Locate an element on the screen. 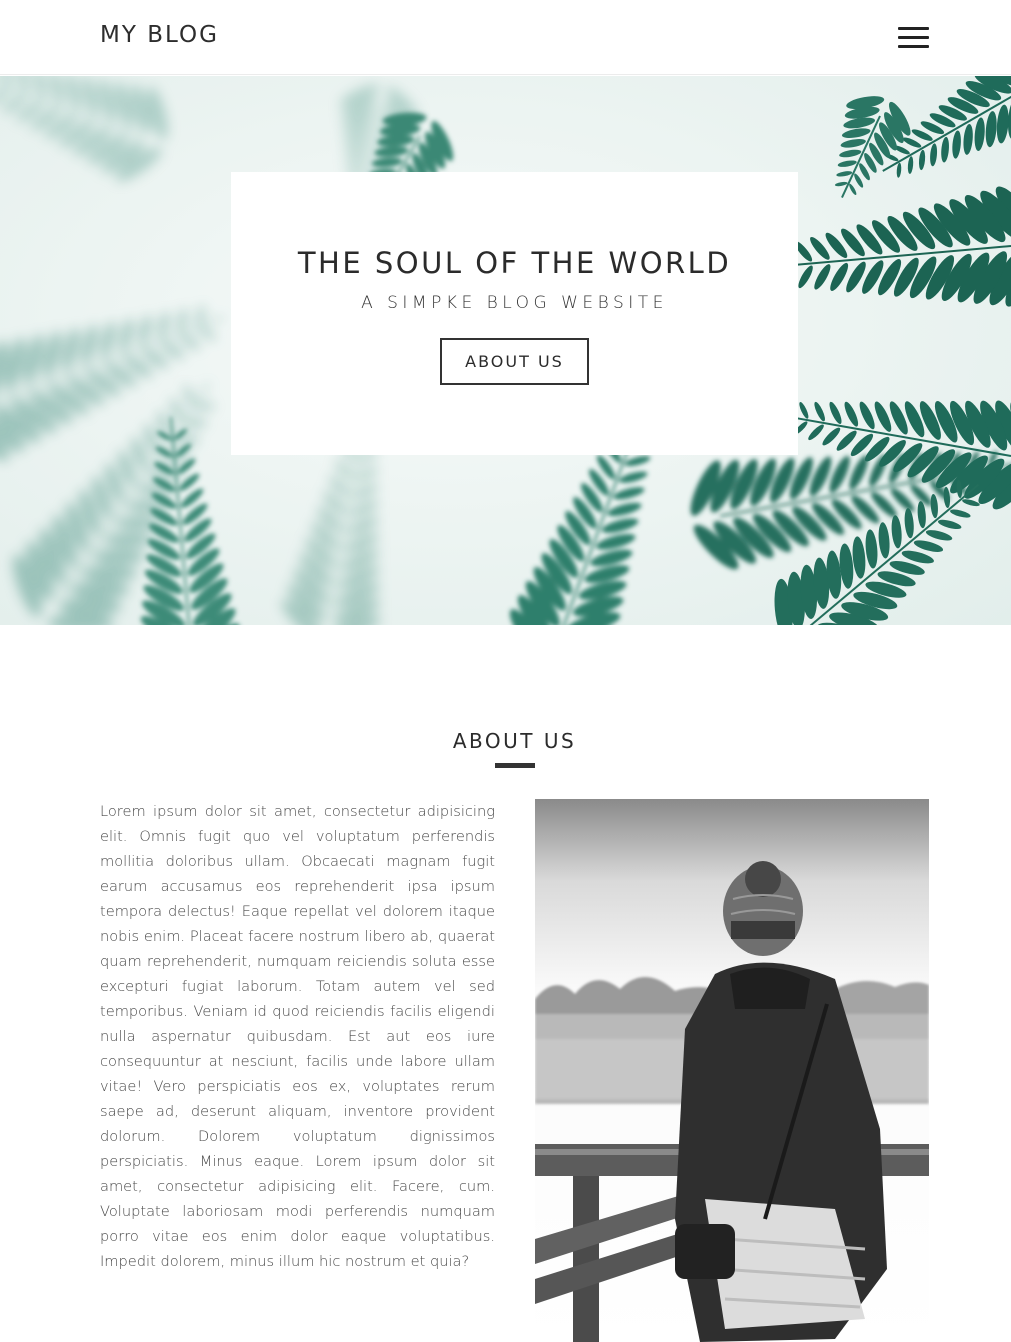  heading-underline is located at coordinates (515, 765).